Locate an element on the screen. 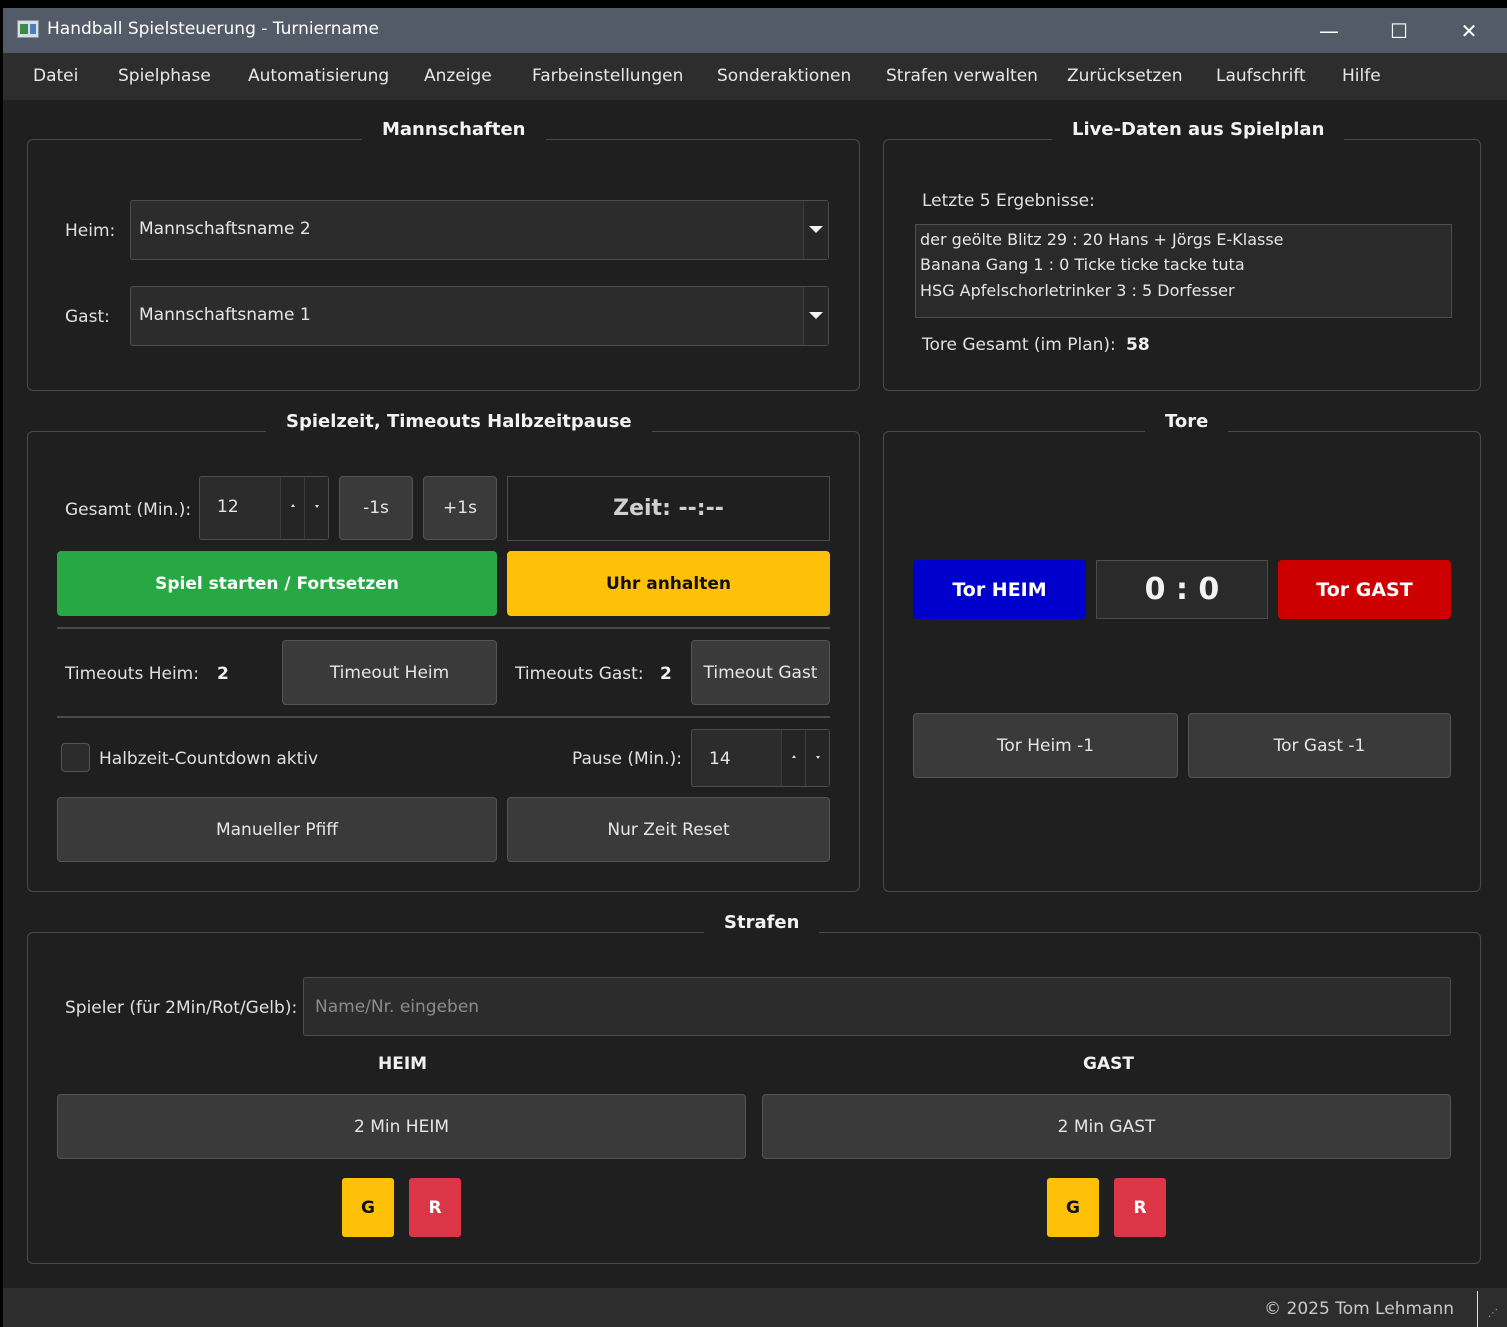  time-reset-button: Nur Zeit Reset is located at coordinates (668, 829).